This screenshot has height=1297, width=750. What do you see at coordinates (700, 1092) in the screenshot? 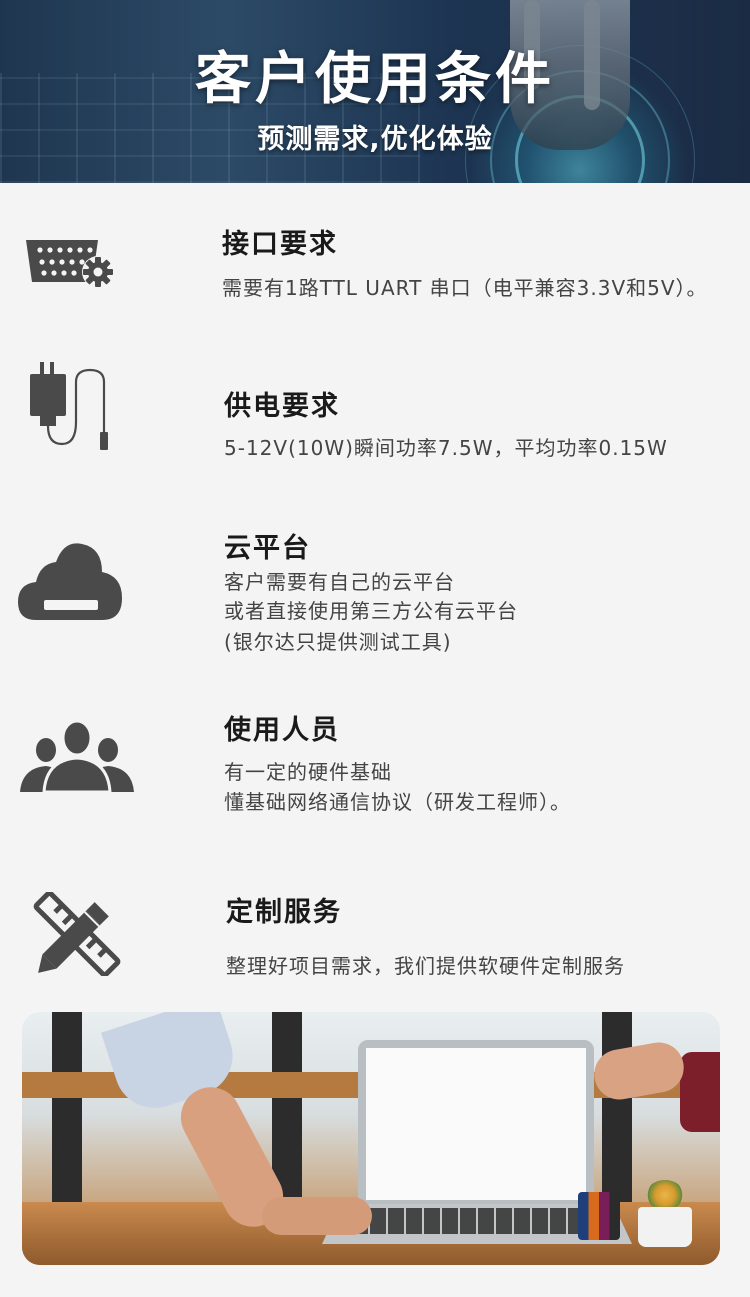
I see `red-sleeve` at bounding box center [700, 1092].